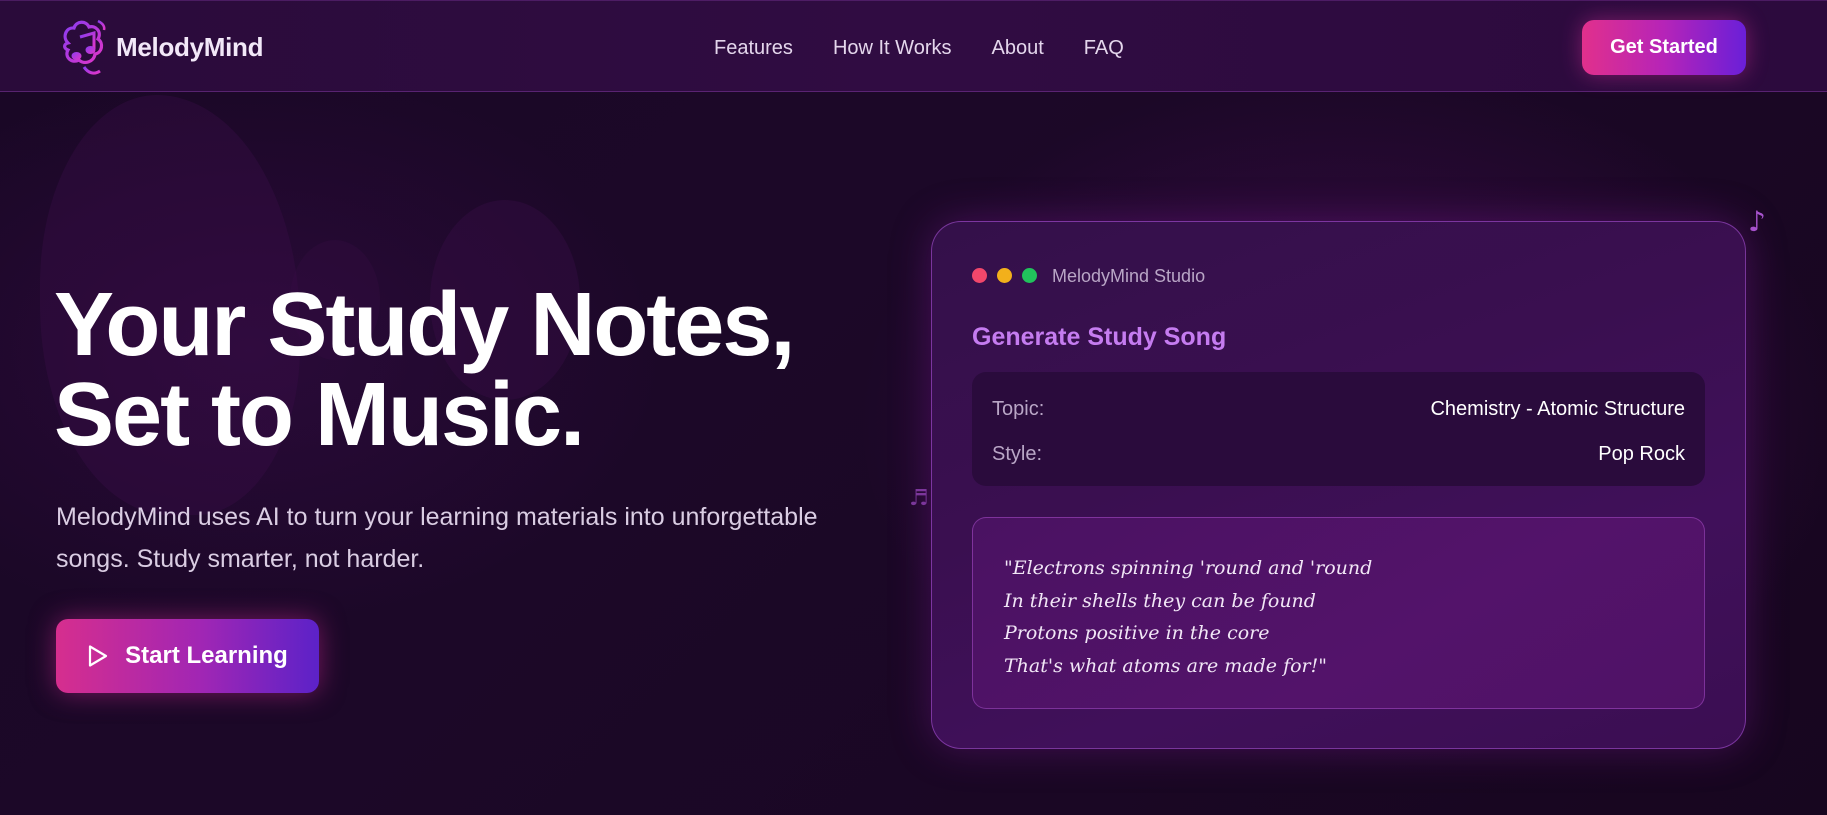 The width and height of the screenshot is (1827, 815). I want to click on maximize-dot-icon, so click(1029, 275).